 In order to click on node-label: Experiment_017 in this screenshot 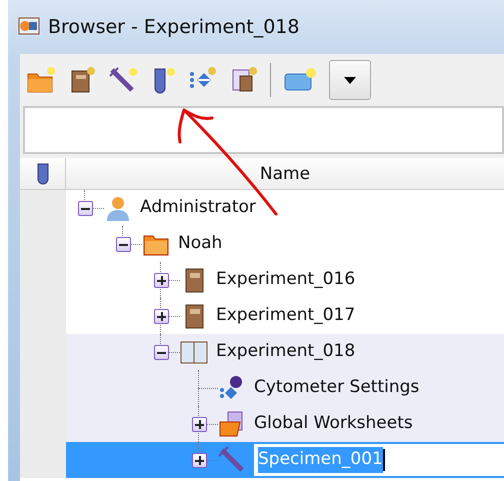, I will do `click(286, 316)`.